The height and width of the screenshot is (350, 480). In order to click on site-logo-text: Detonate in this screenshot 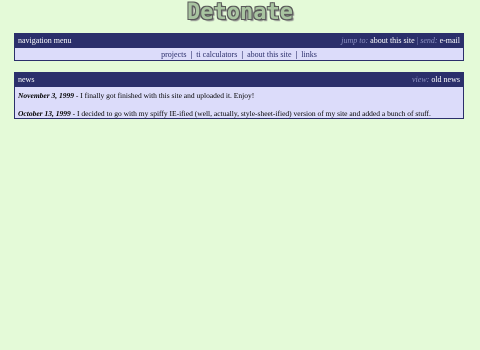, I will do `click(240, 12)`.